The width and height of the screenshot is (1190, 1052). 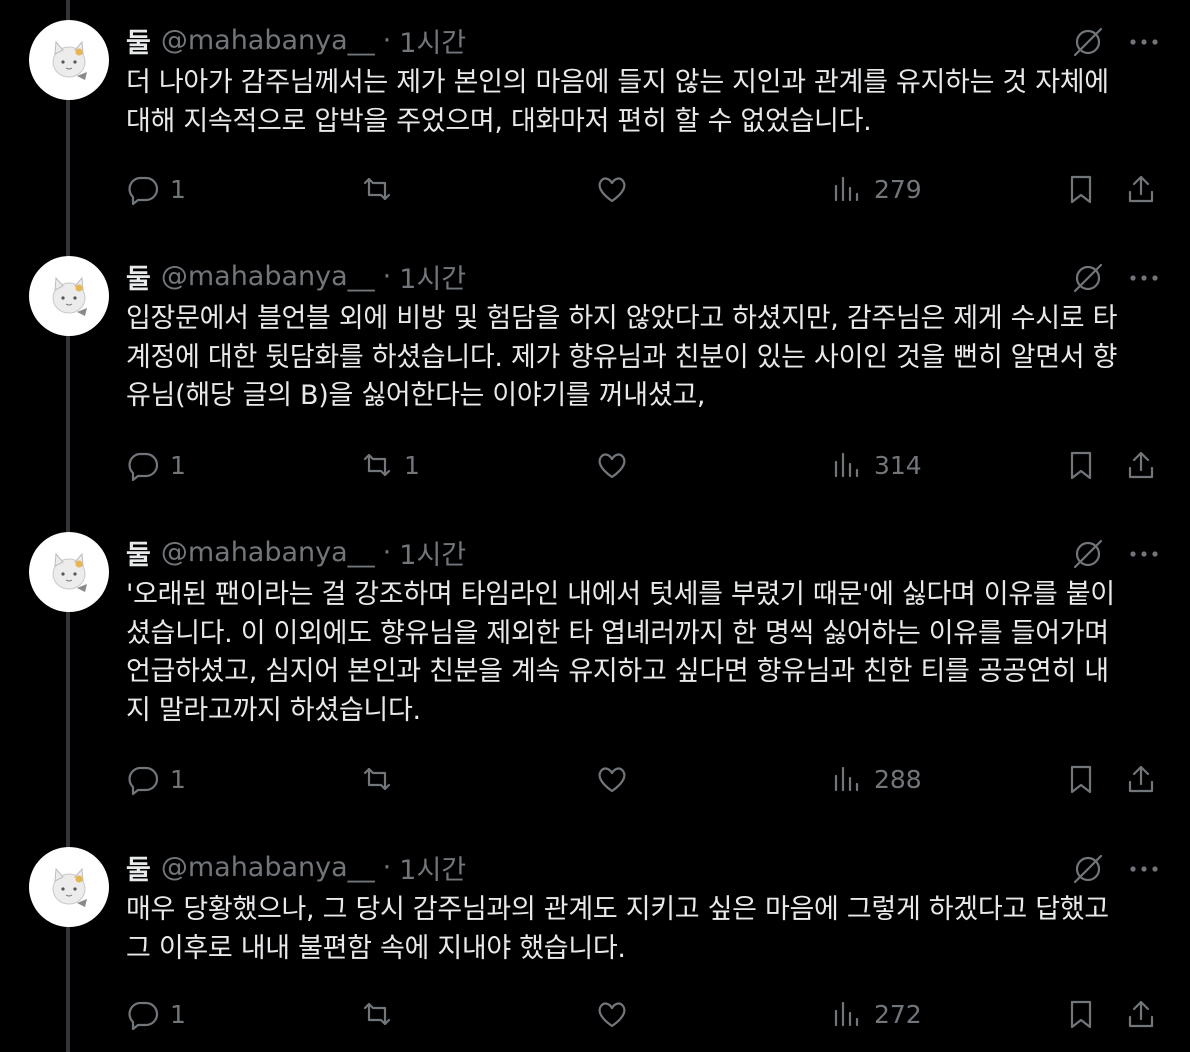 I want to click on views-count: 272, so click(x=898, y=1014).